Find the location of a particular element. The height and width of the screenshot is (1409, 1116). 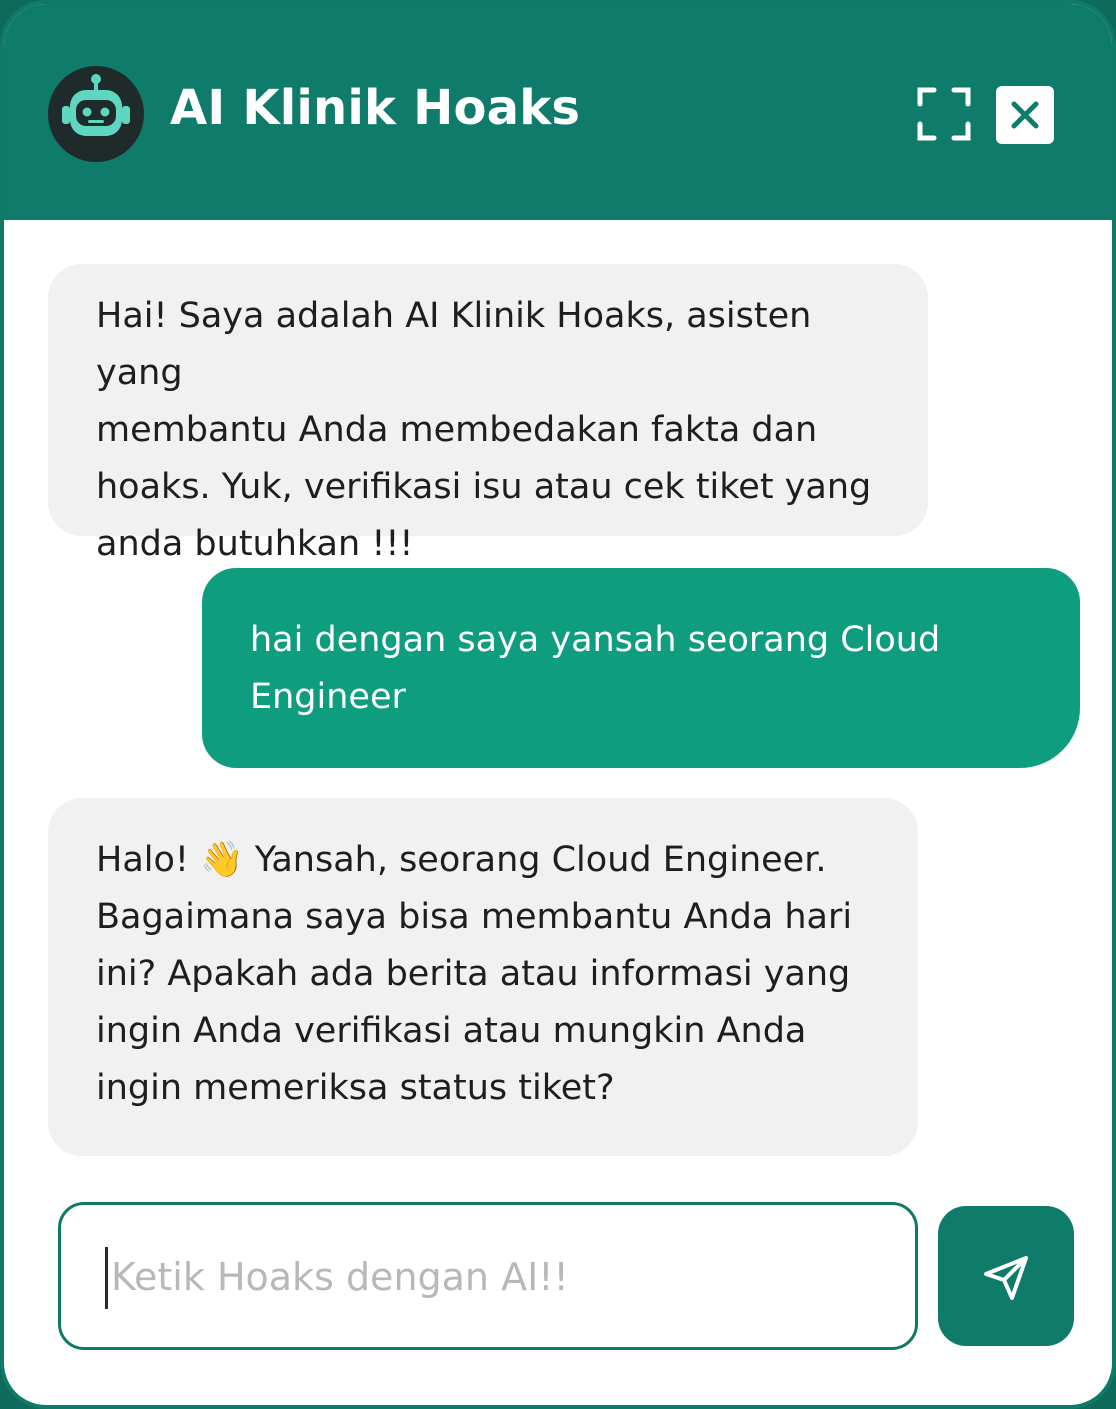

send-button is located at coordinates (1006, 1276).